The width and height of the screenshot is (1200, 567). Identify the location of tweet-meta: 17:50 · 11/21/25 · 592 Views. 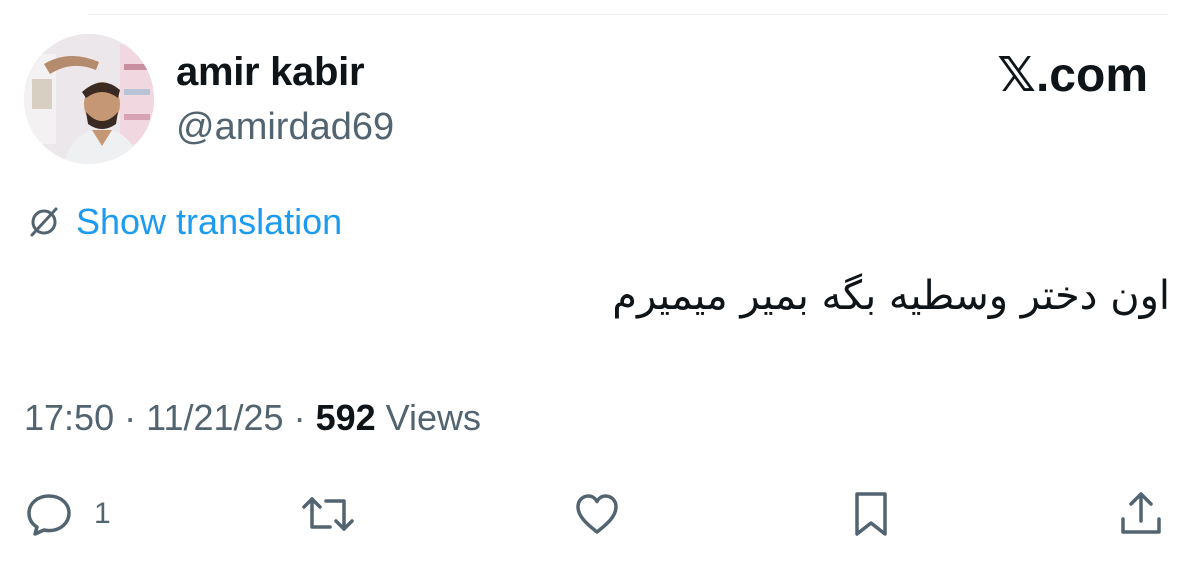
(252, 418).